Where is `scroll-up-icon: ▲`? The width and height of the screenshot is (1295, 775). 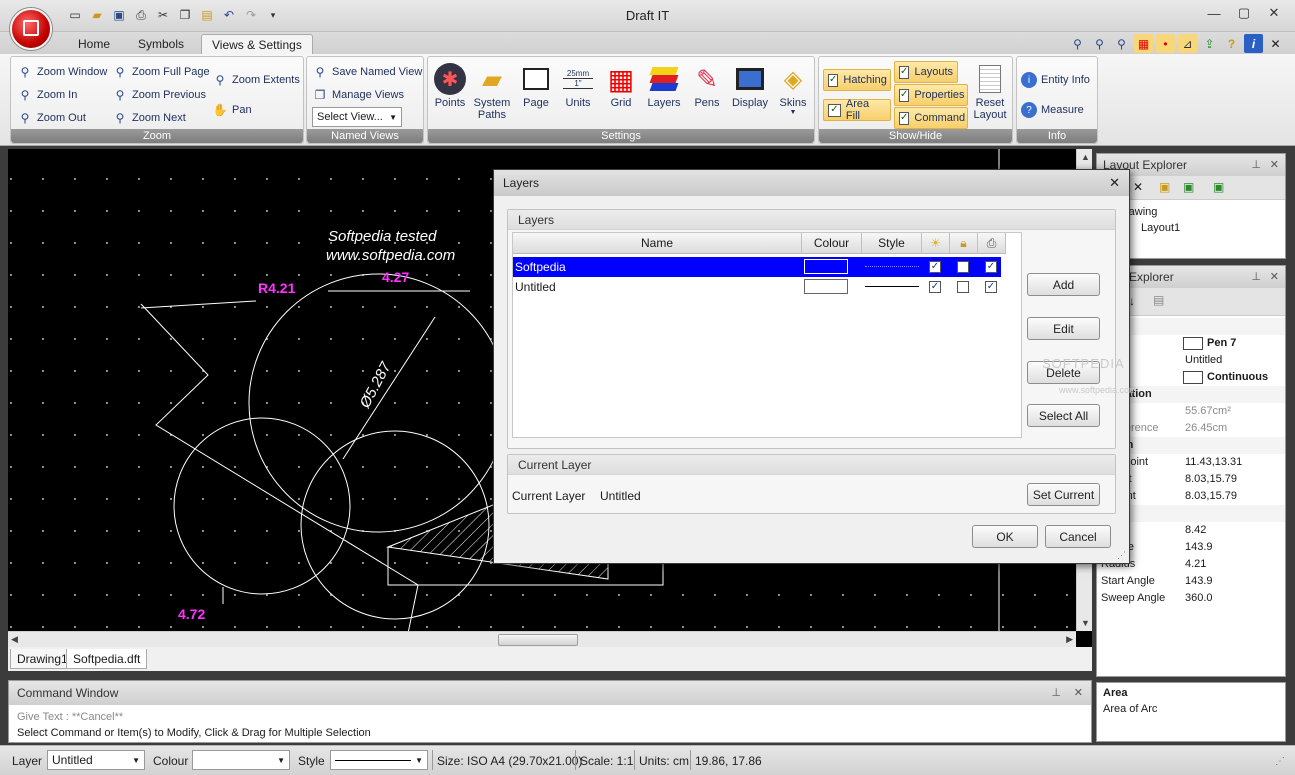
scroll-up-icon: ▲ is located at coordinates (1085, 157).